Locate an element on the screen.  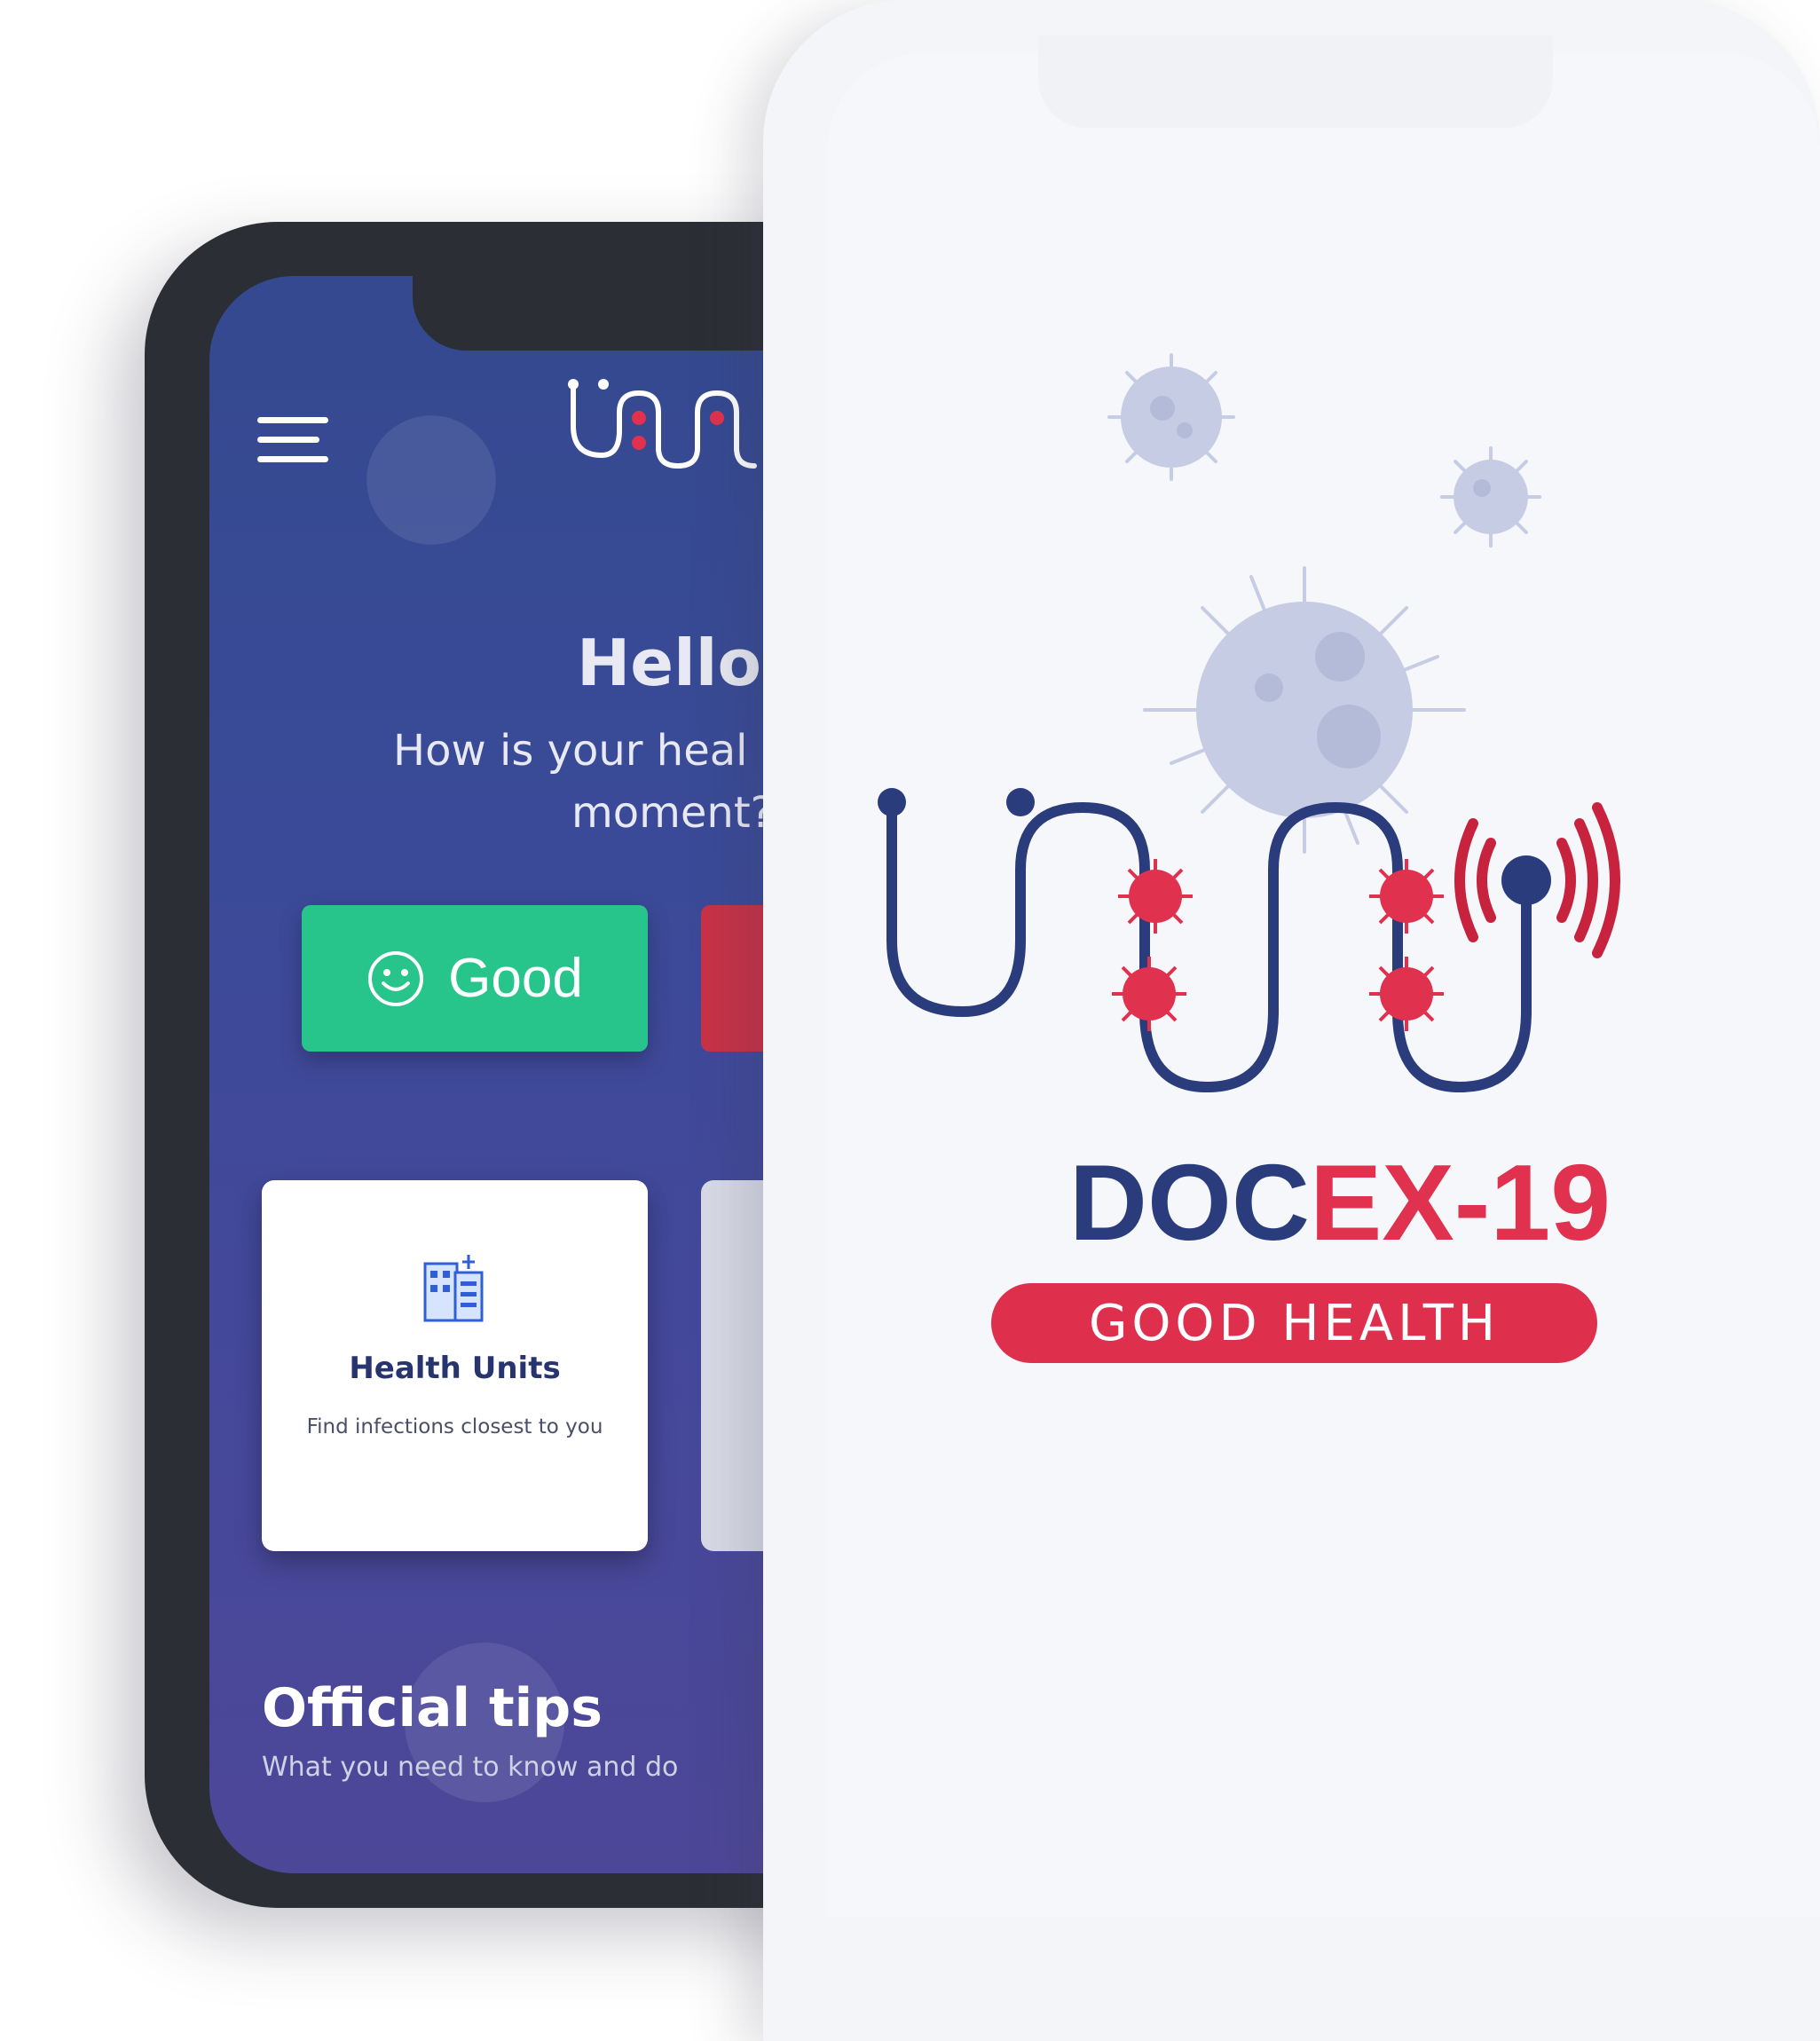
official-tips-heading: Official tips is located at coordinates (432, 1708).